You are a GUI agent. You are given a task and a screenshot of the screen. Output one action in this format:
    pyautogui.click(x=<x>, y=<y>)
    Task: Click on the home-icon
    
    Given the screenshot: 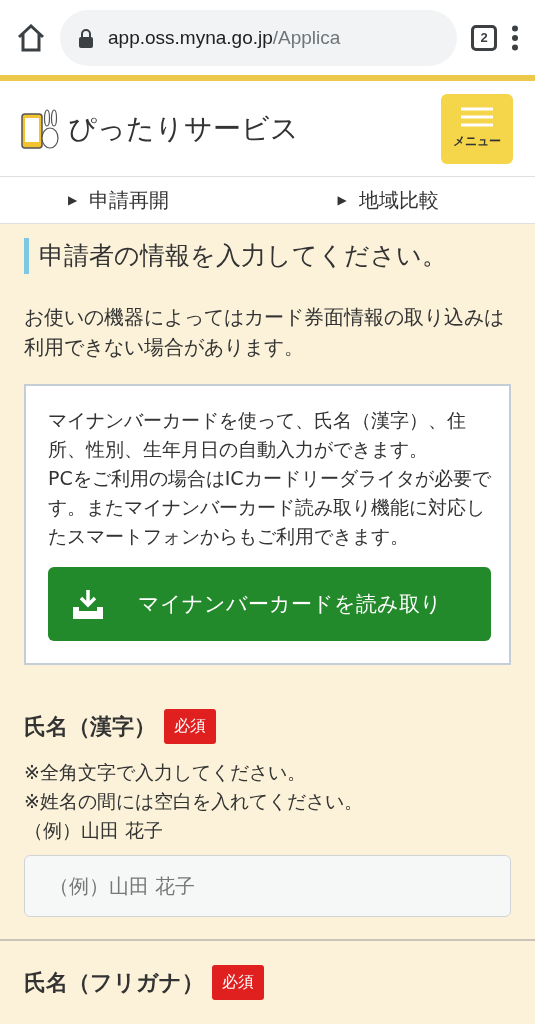 What is the action you would take?
    pyautogui.click(x=31, y=37)
    